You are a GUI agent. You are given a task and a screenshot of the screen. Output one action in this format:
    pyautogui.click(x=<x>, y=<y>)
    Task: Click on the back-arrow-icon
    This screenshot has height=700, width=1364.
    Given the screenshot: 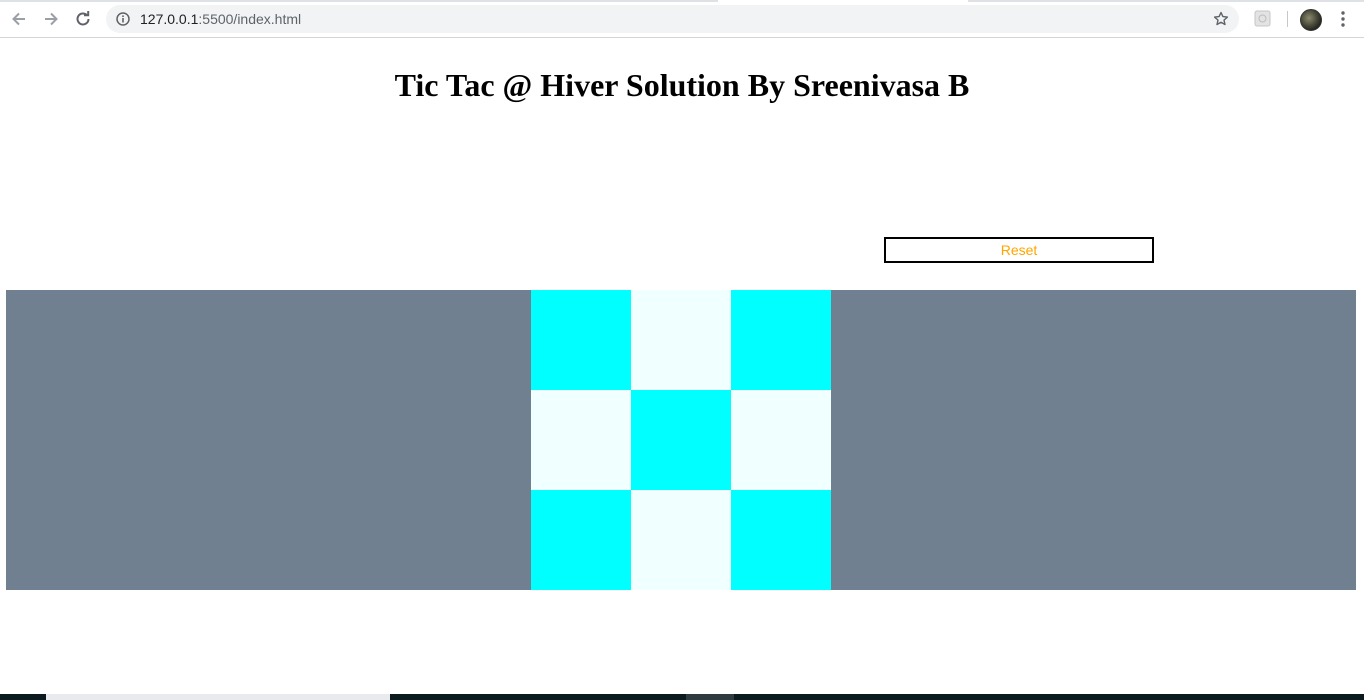 What is the action you would take?
    pyautogui.click(x=19, y=19)
    